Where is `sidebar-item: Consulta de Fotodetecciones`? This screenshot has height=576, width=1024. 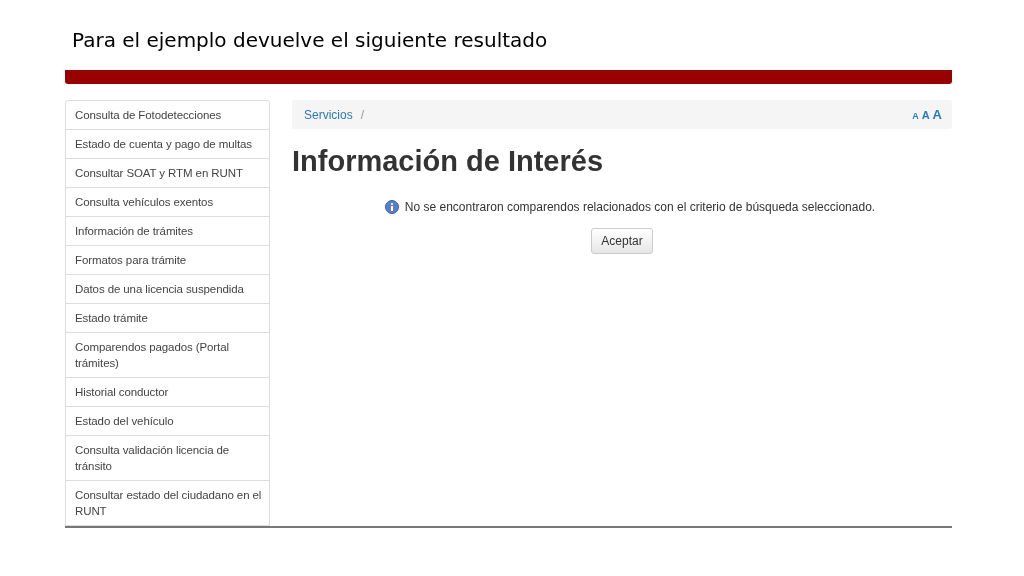
sidebar-item: Consulta de Fotodetecciones is located at coordinates (167, 115).